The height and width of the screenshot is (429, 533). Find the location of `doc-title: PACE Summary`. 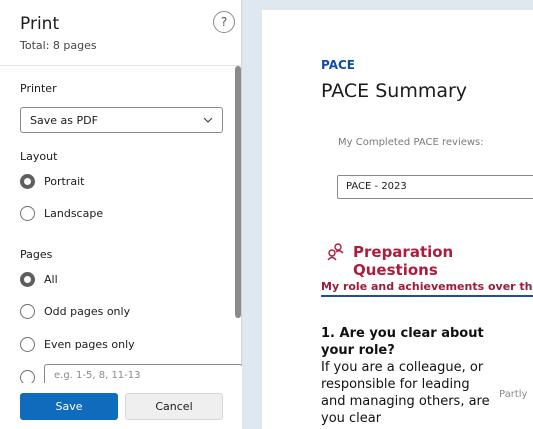

doc-title: PACE Summary is located at coordinates (394, 91).